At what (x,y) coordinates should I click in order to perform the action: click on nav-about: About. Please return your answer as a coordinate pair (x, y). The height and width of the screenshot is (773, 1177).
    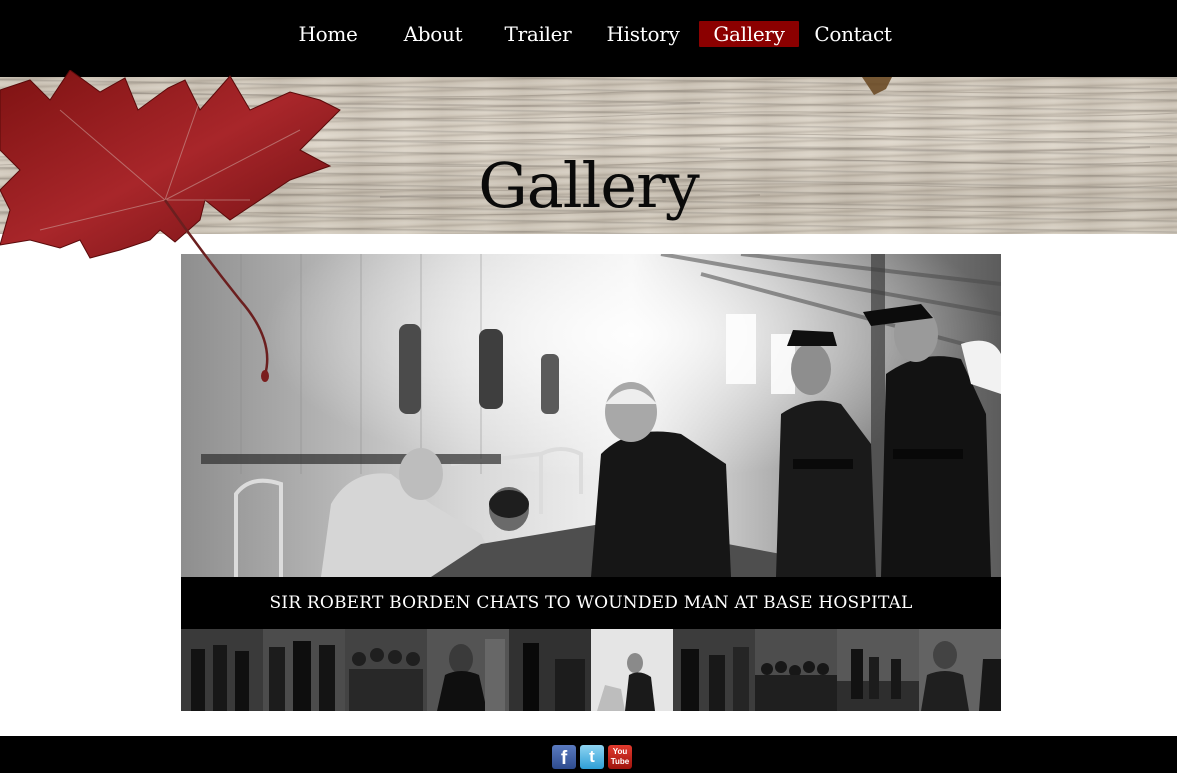
    Looking at the image, I should click on (433, 34).